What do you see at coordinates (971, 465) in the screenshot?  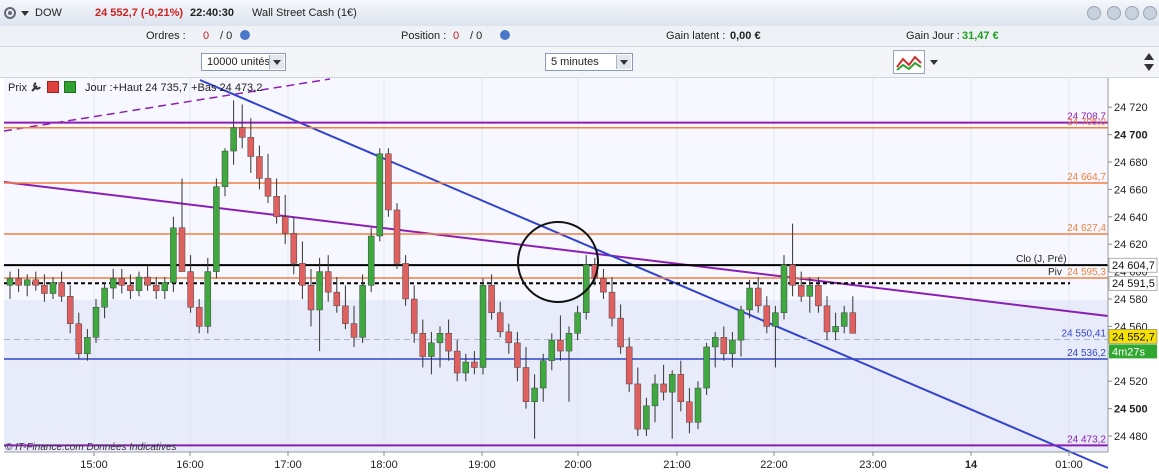 I see `x-tick-label: 14` at bounding box center [971, 465].